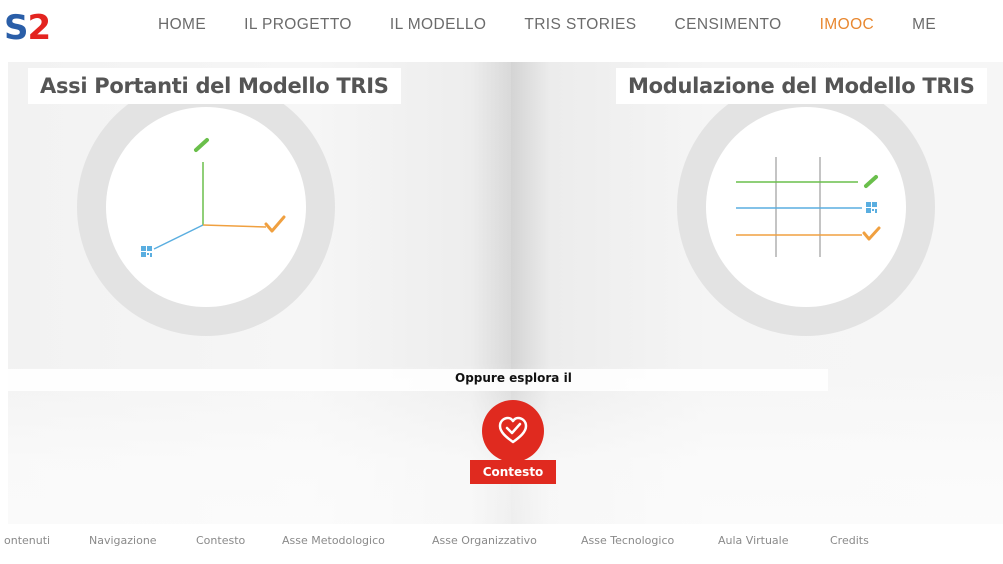 The height and width of the screenshot is (564, 1003). Describe the element at coordinates (627, 540) in the screenshot. I see `footer-nav-asse-tecnologico: Asse Tecnologico` at that location.